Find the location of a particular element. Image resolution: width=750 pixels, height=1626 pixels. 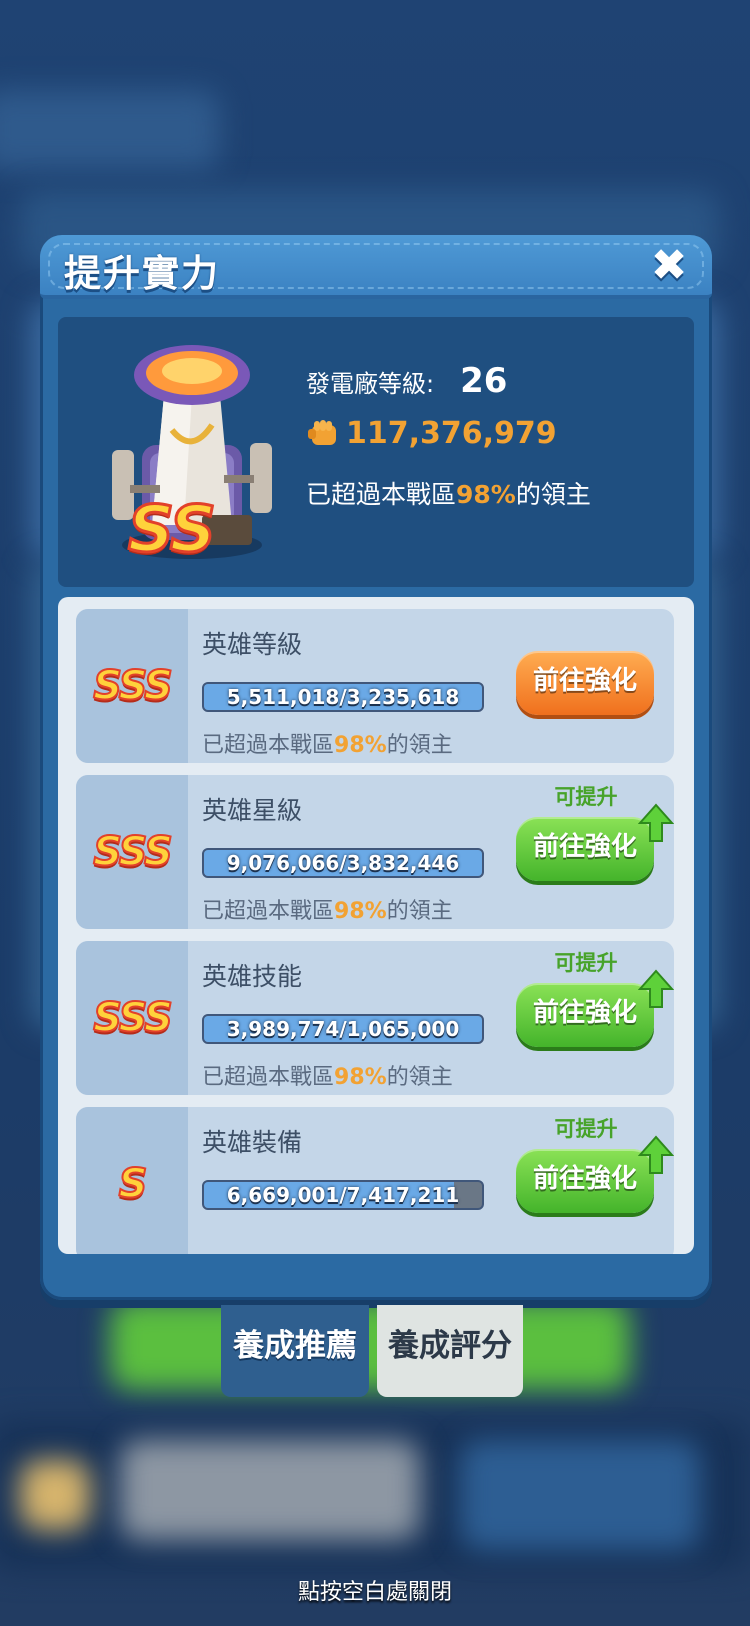

plant-level-value: 26 is located at coordinates (484, 381).